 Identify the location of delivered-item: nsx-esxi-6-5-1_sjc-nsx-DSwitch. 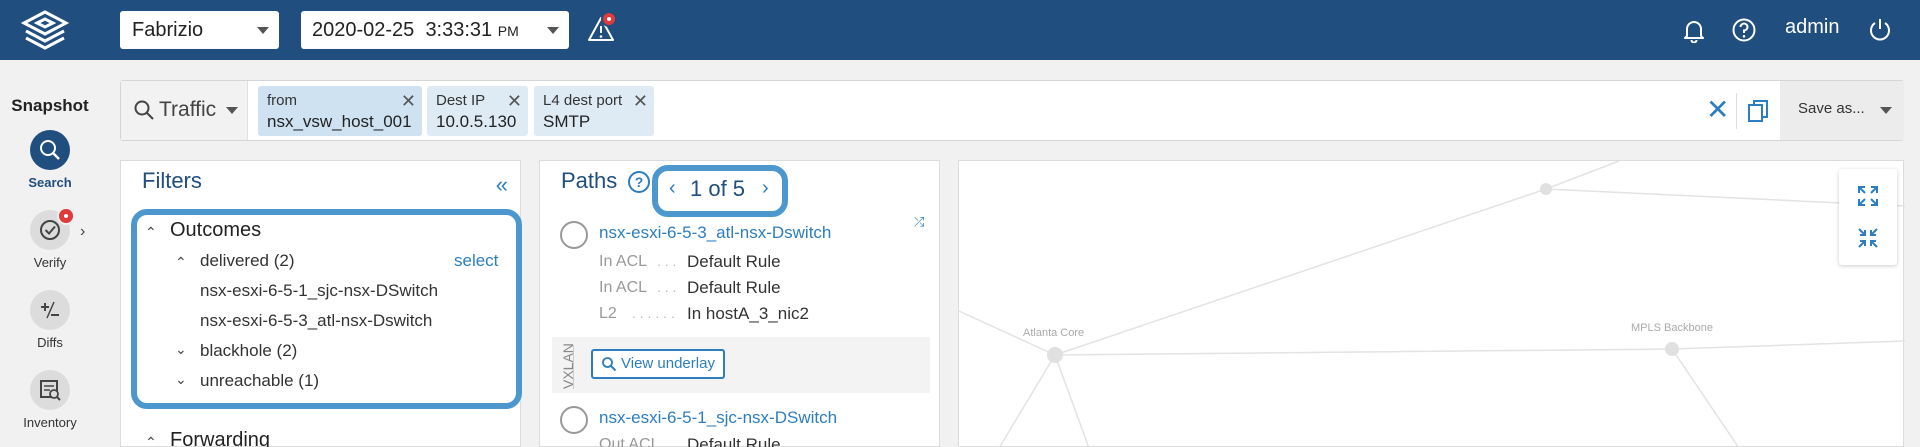
(319, 291).